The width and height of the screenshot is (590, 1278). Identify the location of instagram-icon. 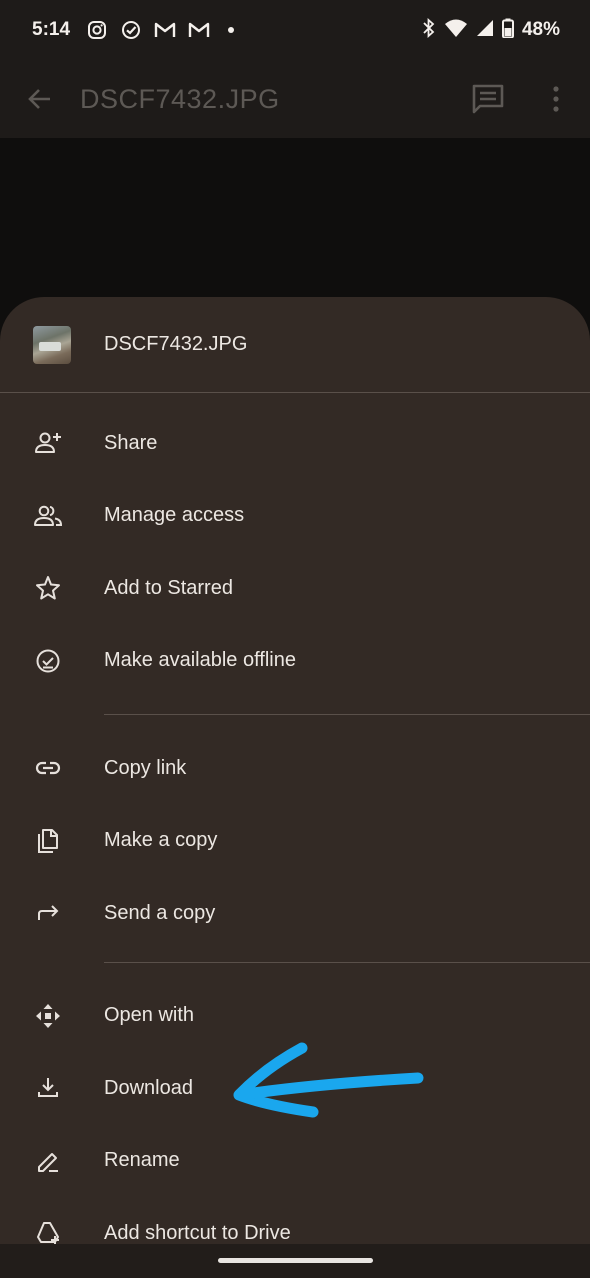
(97, 30).